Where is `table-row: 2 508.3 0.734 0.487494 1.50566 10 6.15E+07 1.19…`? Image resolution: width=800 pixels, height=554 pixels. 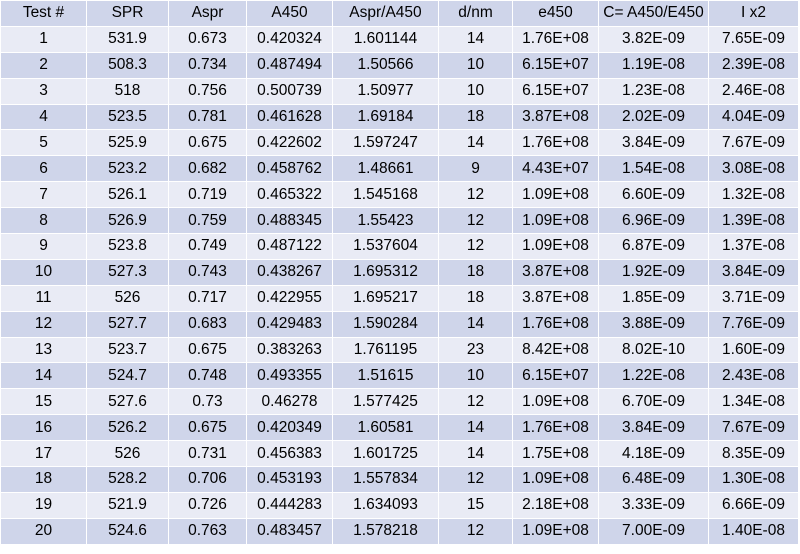
table-row: 2 508.3 0.734 0.487494 1.50566 10 6.15E+07 1.19… is located at coordinates (399, 65).